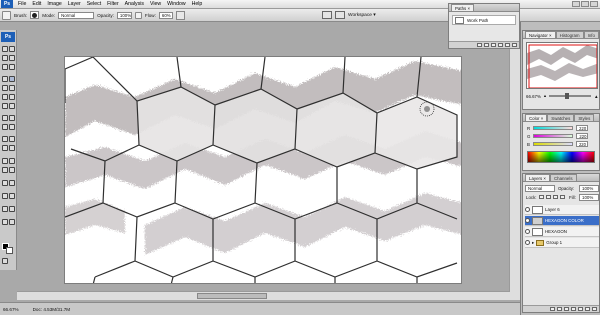 Image resolution: width=600 pixels, height=315 pixels. What do you see at coordinates (9, 250) in the screenshot?
I see `background-color-swatch` at bounding box center [9, 250].